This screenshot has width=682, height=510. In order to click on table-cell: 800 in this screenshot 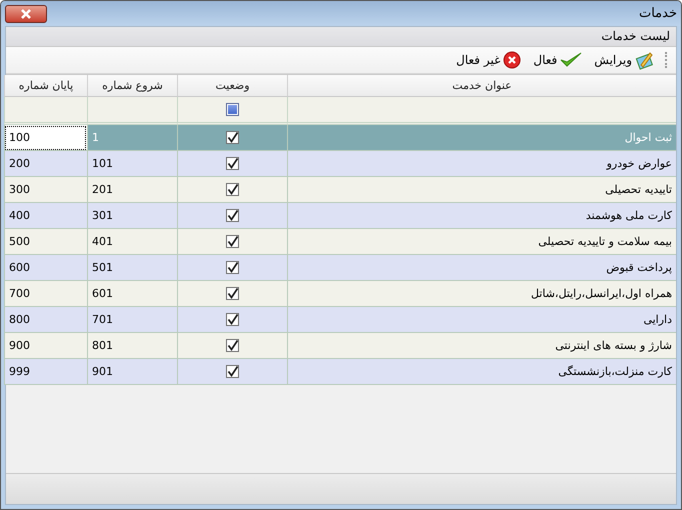, I will do `click(45, 320)`.